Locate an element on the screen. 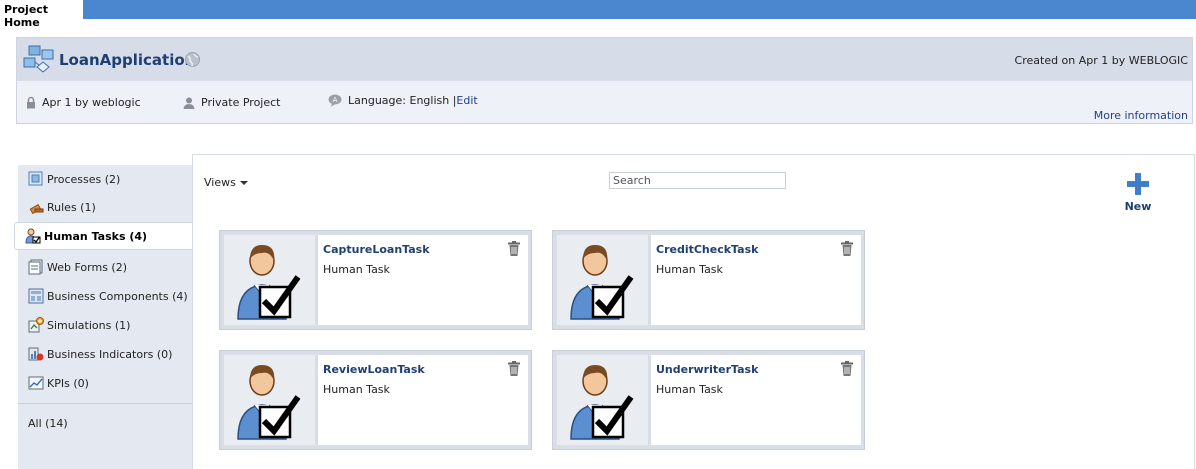  svg-text: A is located at coordinates (335, 100).